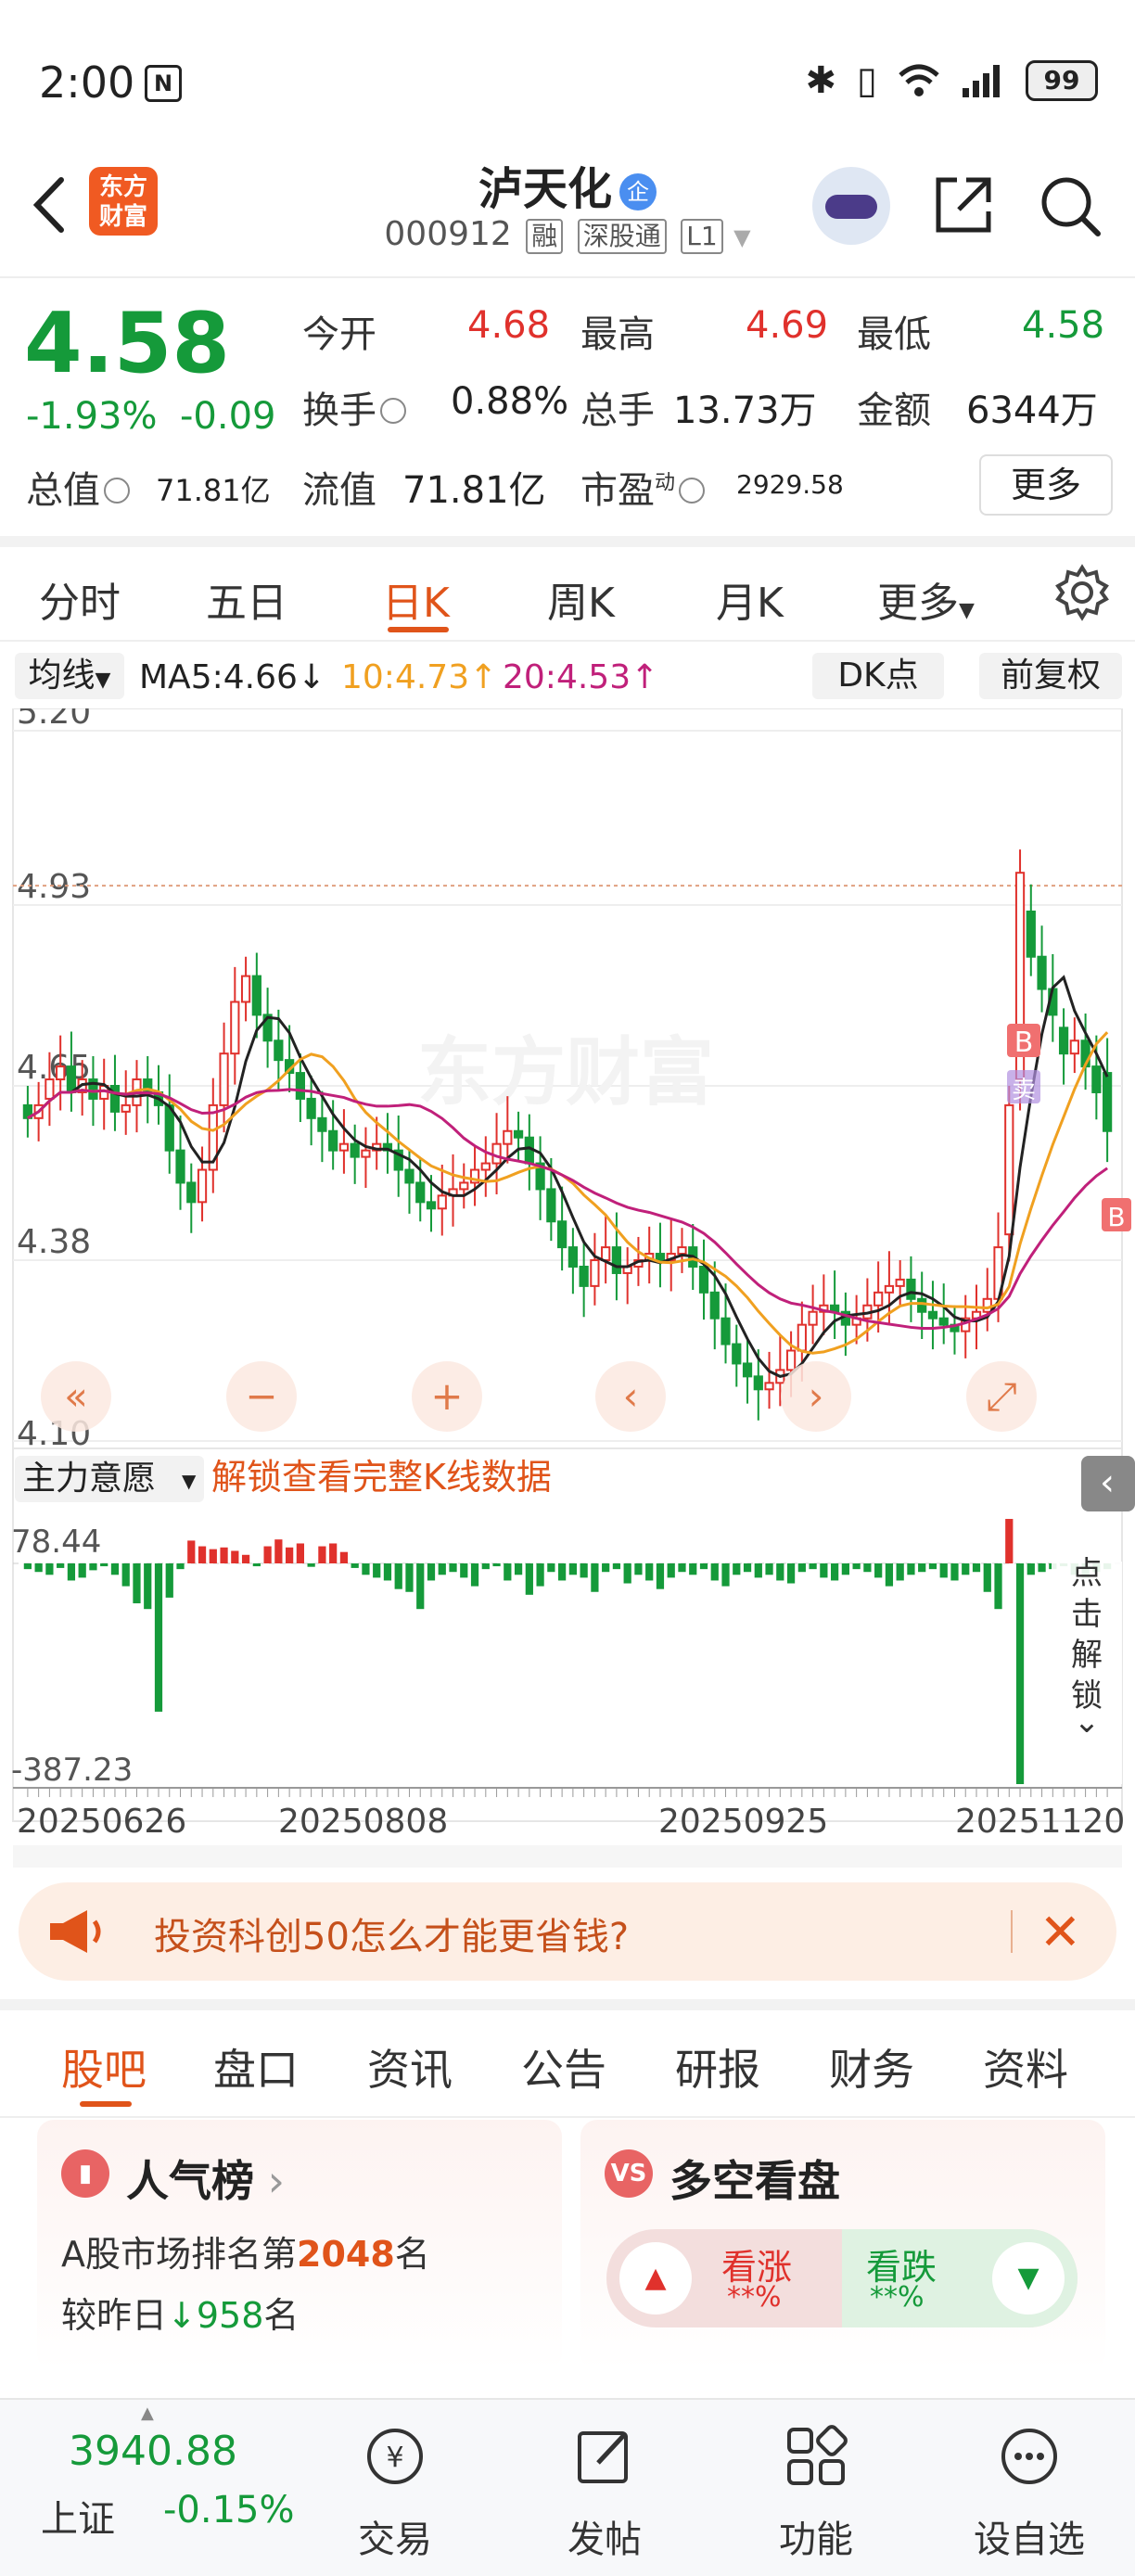 Image resolution: width=1135 pixels, height=2576 pixels. Describe the element at coordinates (70, 676) in the screenshot. I see `indicator-selector: 均线▼` at that location.